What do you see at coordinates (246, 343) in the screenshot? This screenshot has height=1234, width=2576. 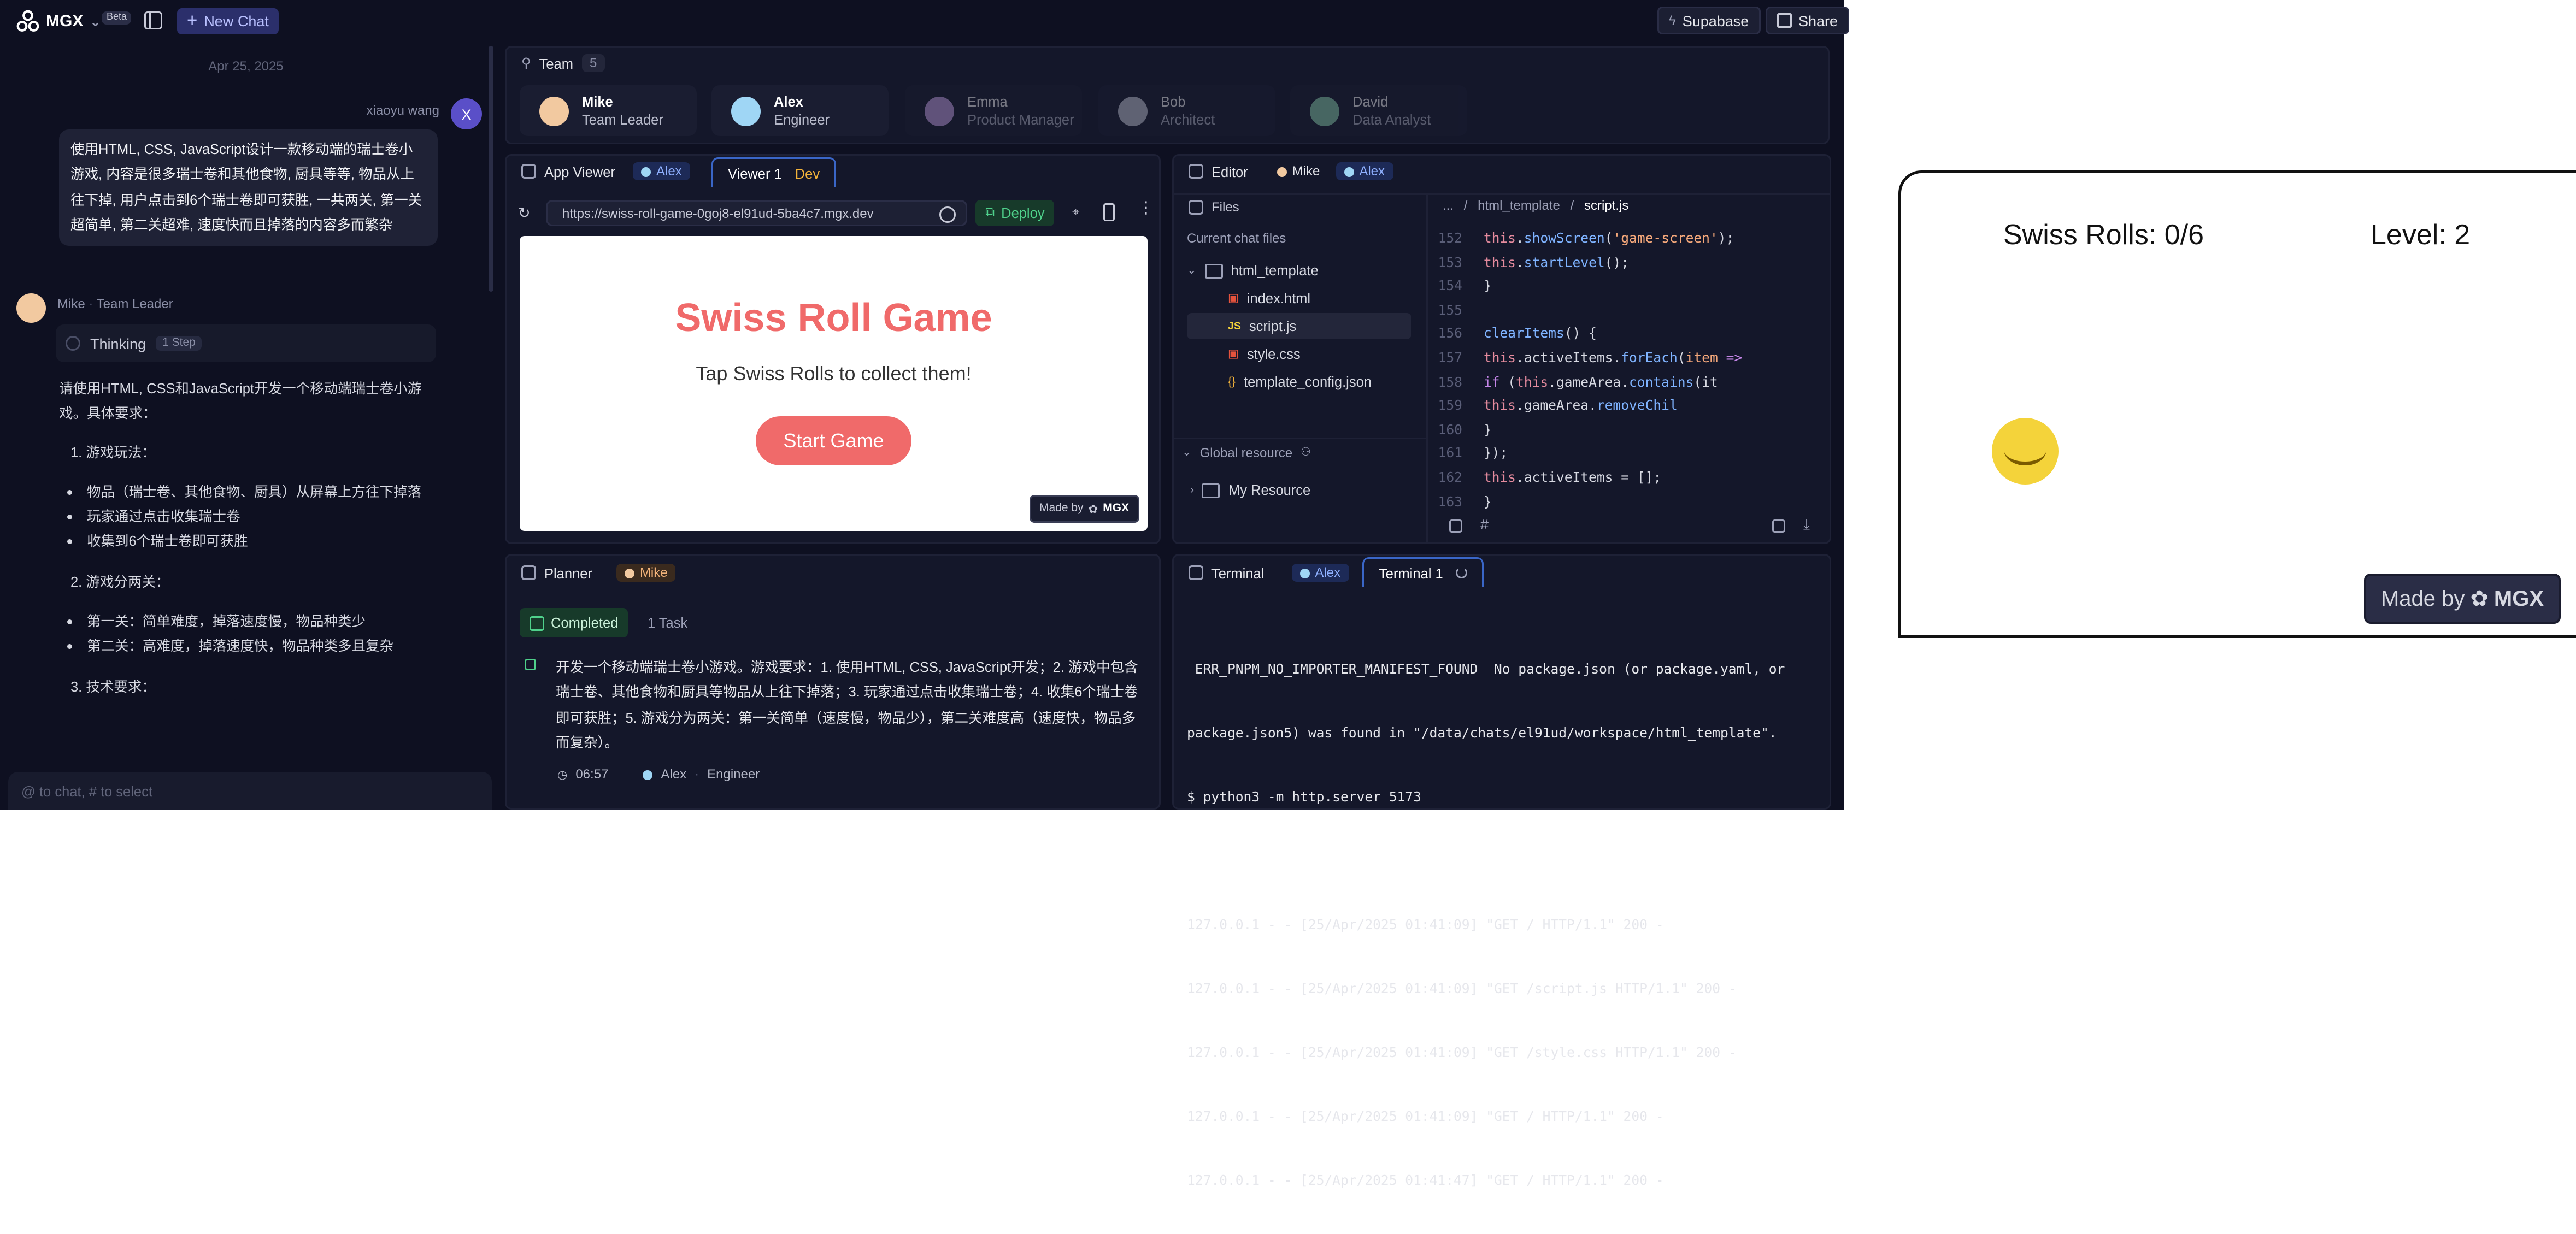 I see `thinking-toggle: Thinking 1 Step` at bounding box center [246, 343].